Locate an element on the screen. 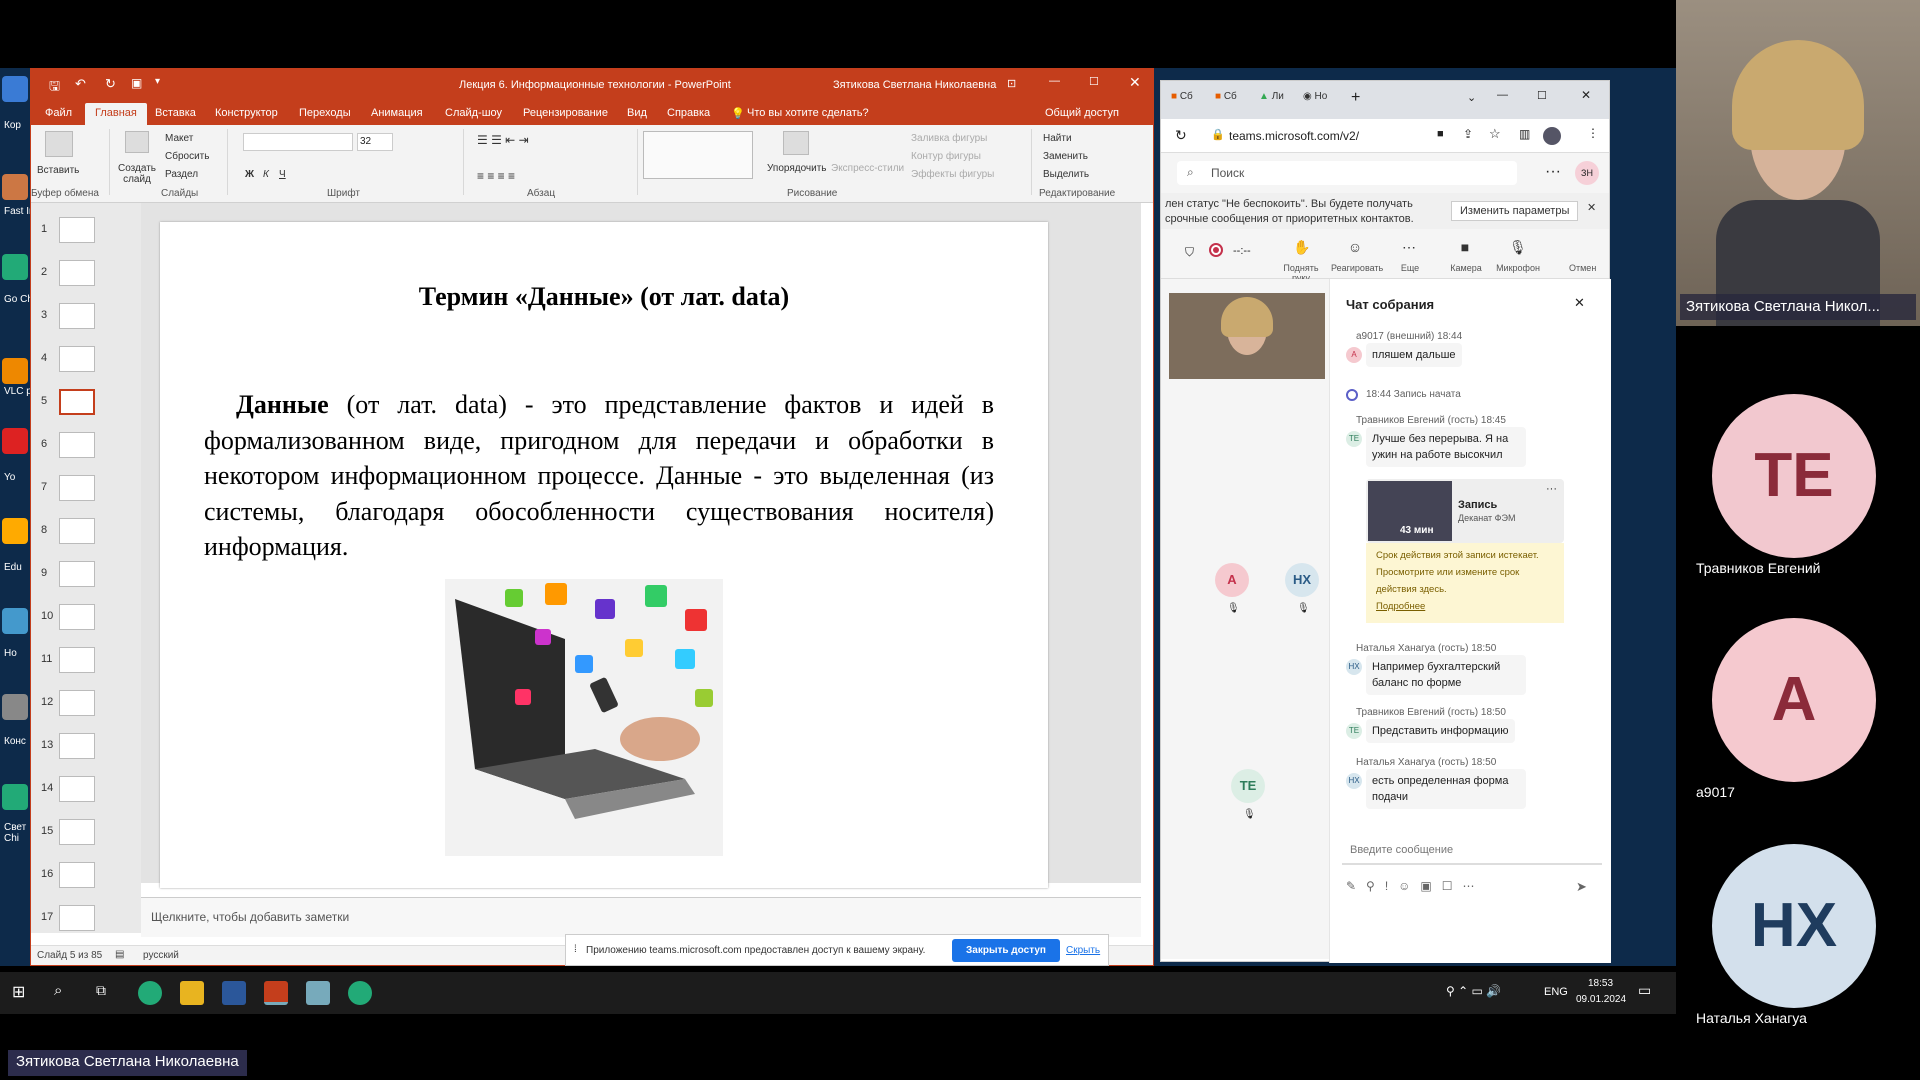 The width and height of the screenshot is (1920, 1080). tab-help: Справка is located at coordinates (688, 113).